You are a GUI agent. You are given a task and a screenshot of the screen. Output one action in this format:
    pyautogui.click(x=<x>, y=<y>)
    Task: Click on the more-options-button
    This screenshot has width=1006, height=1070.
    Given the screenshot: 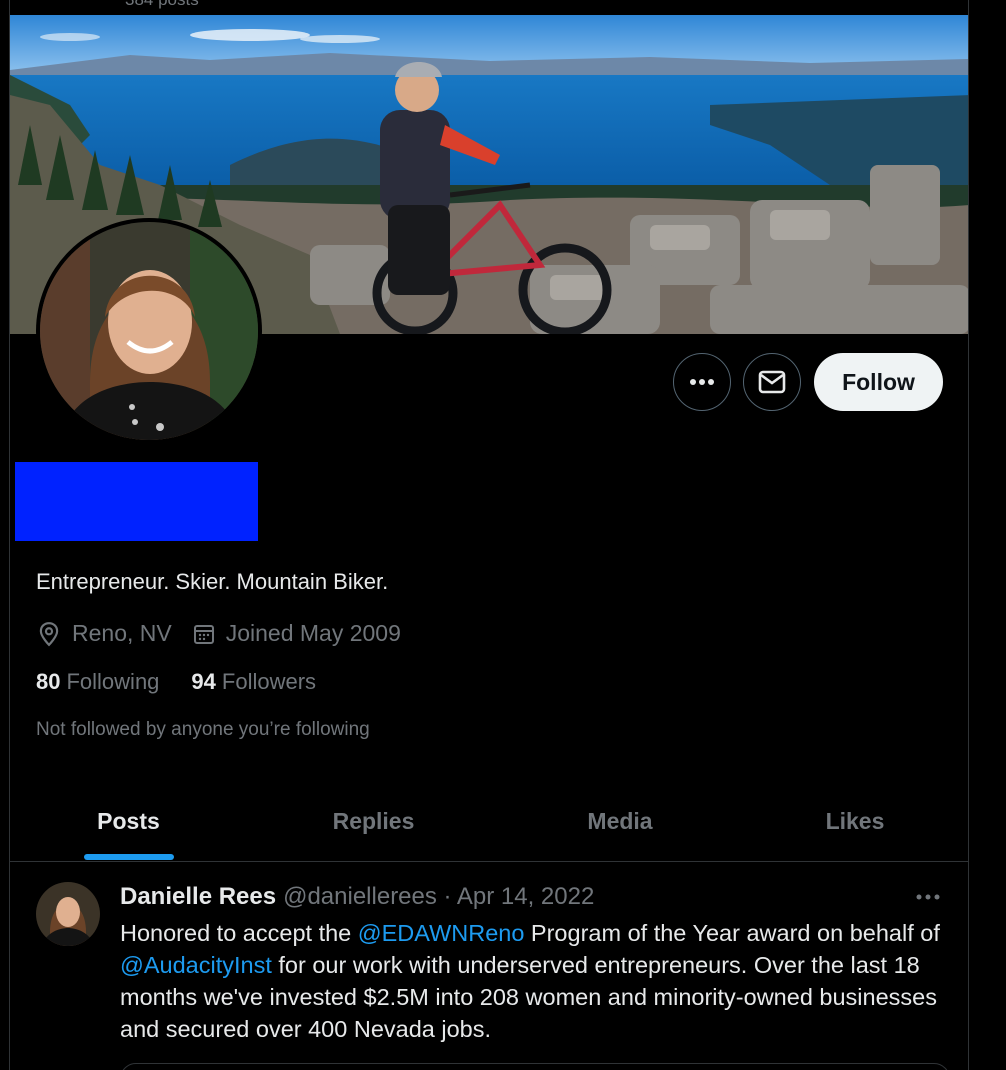 What is the action you would take?
    pyautogui.click(x=702, y=382)
    